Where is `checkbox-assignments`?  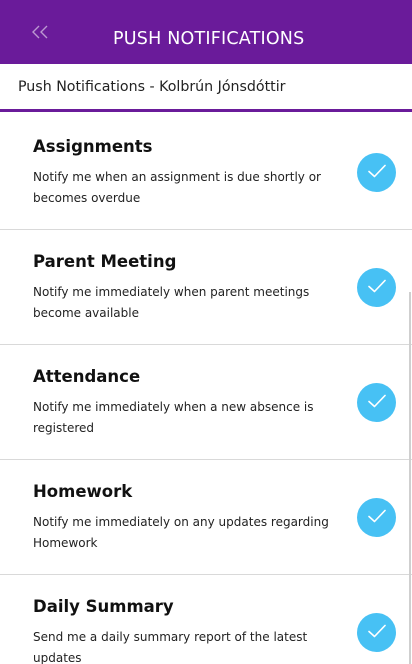 checkbox-assignments is located at coordinates (376, 172).